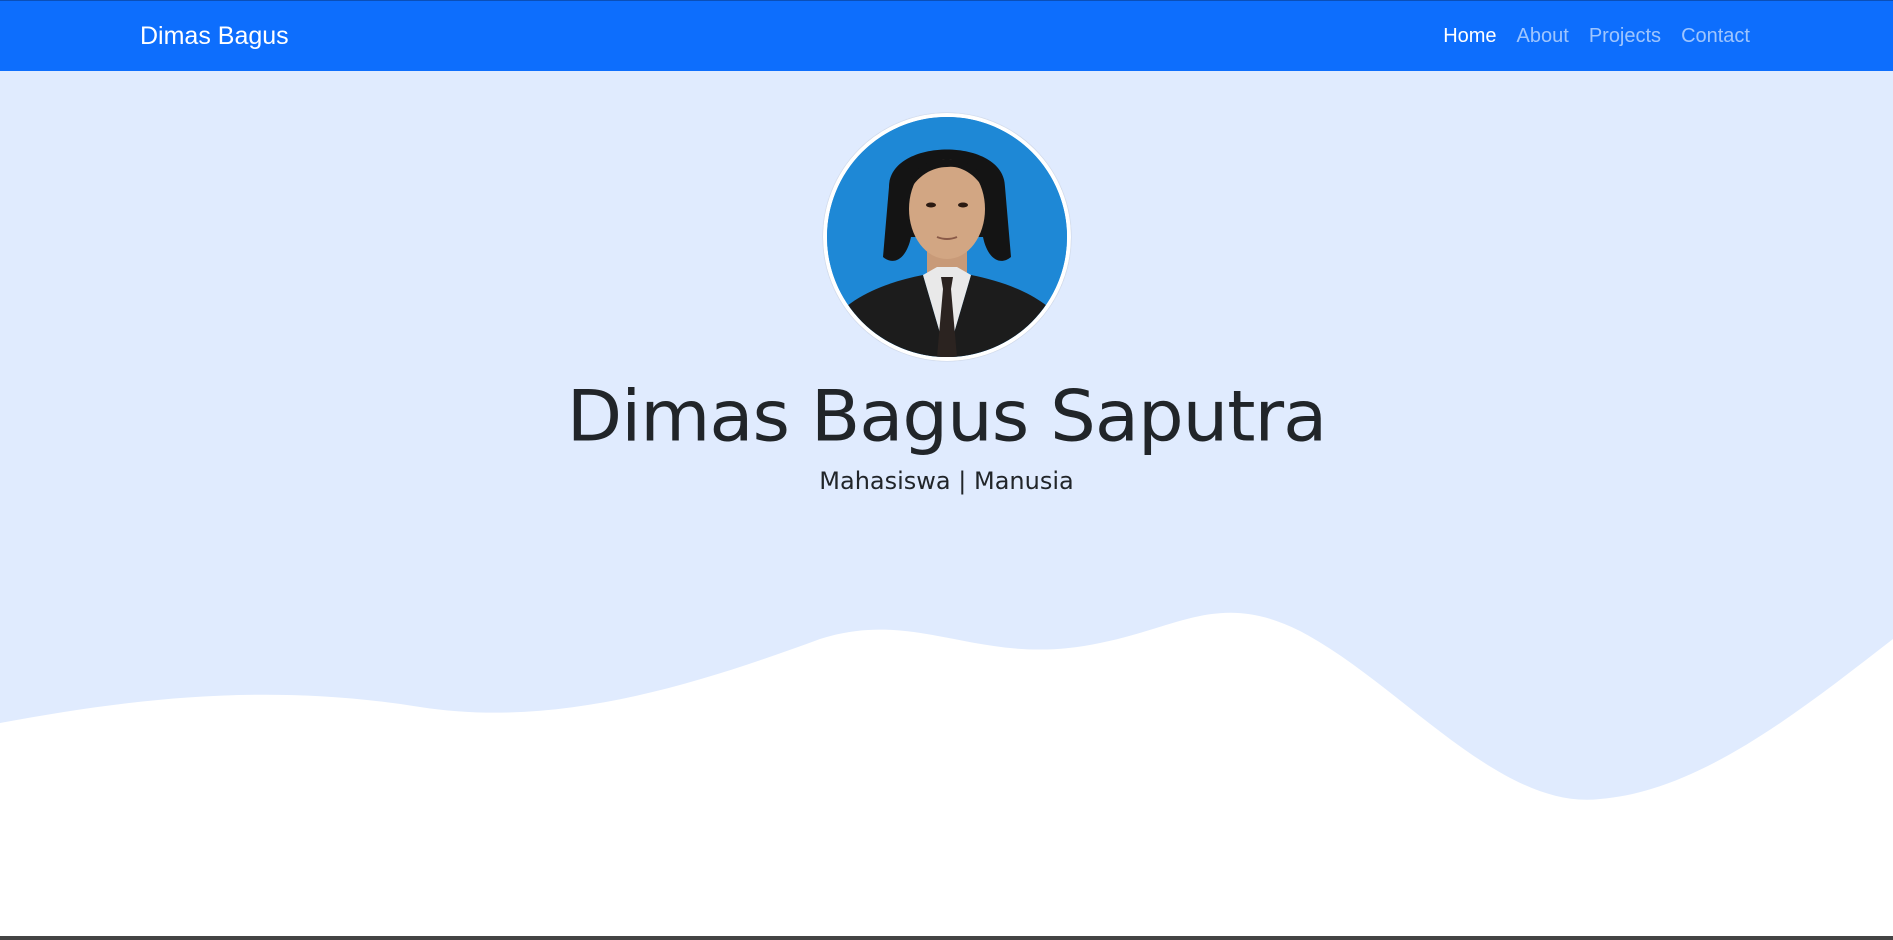 This screenshot has width=1893, height=940. What do you see at coordinates (214, 36) in the screenshot?
I see `brand-link: Dimas Bagus` at bounding box center [214, 36].